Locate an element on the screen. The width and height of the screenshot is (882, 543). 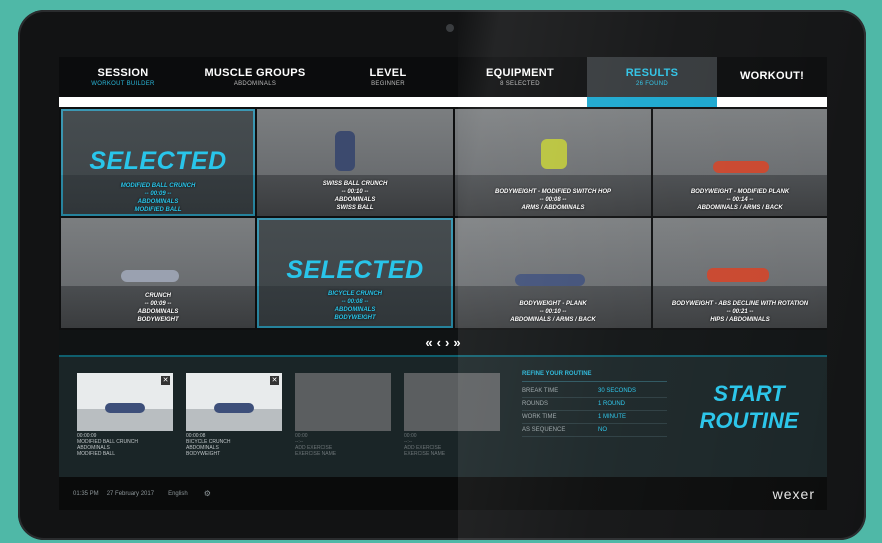
tab-muscle-groups: MUSCLE GROUPS ABDOMINALS is located at coordinates (255, 77).